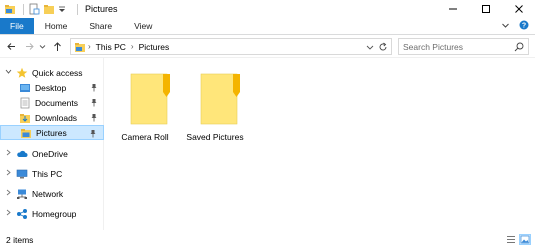 Image resolution: width=535 pixels, height=249 pixels. I want to click on nav-item-pictures: Pictures, so click(52, 132).